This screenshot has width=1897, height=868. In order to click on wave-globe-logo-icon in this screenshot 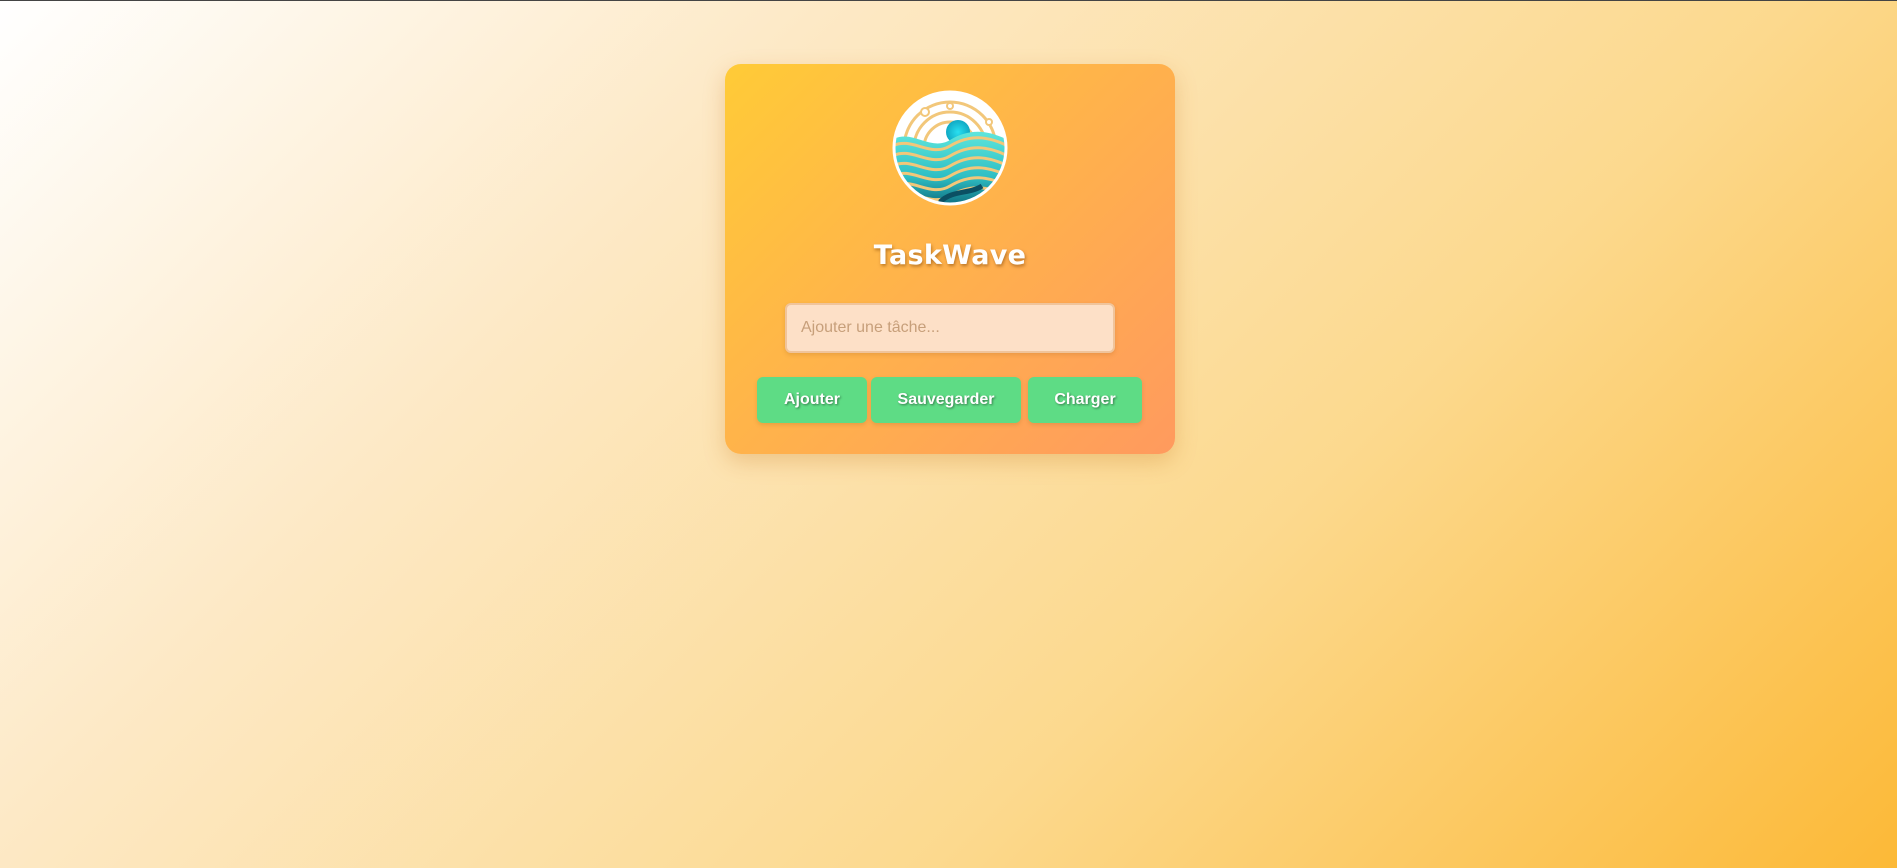, I will do `click(950, 148)`.